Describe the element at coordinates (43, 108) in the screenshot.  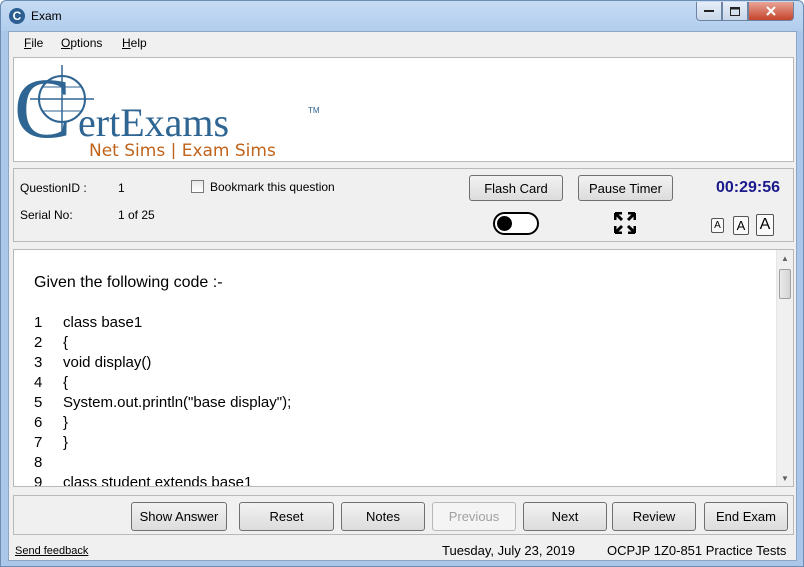
I see `logo-initial: C` at that location.